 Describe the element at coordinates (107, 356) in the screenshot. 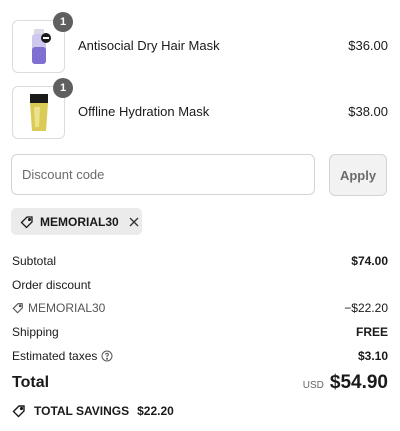

I see `info-icon` at that location.